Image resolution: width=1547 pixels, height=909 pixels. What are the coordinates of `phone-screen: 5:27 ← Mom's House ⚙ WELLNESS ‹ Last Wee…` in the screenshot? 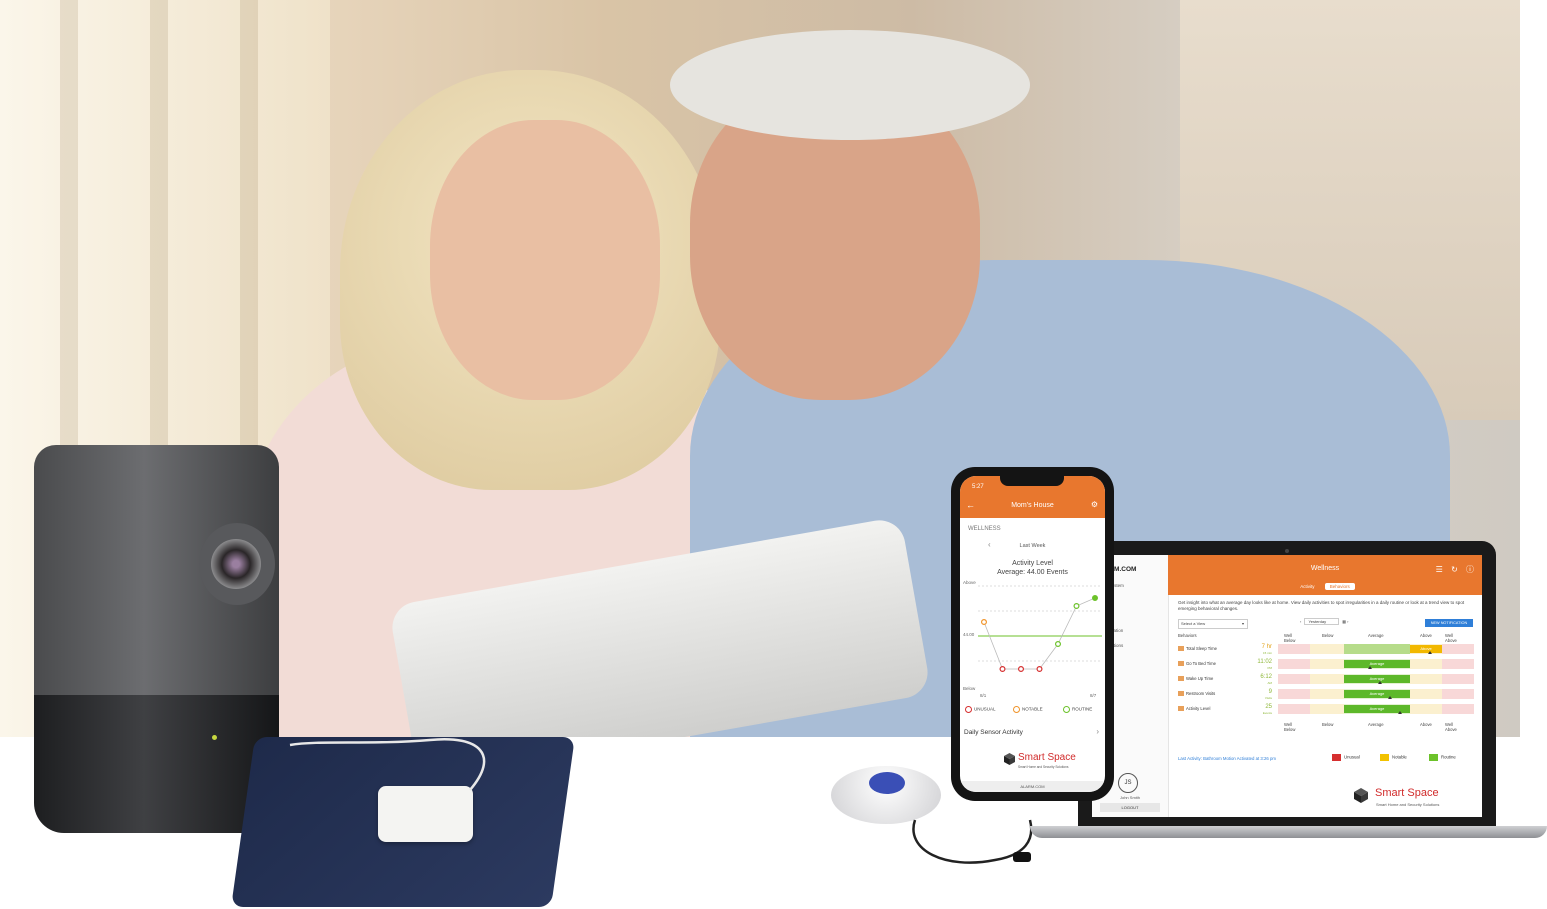 It's located at (1032, 634).